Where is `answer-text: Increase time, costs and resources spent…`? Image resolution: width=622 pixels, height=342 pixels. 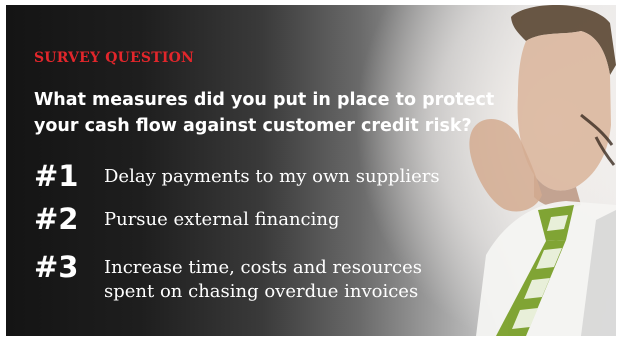 answer-text: Increase time, costs and resources spent… is located at coordinates (263, 279).